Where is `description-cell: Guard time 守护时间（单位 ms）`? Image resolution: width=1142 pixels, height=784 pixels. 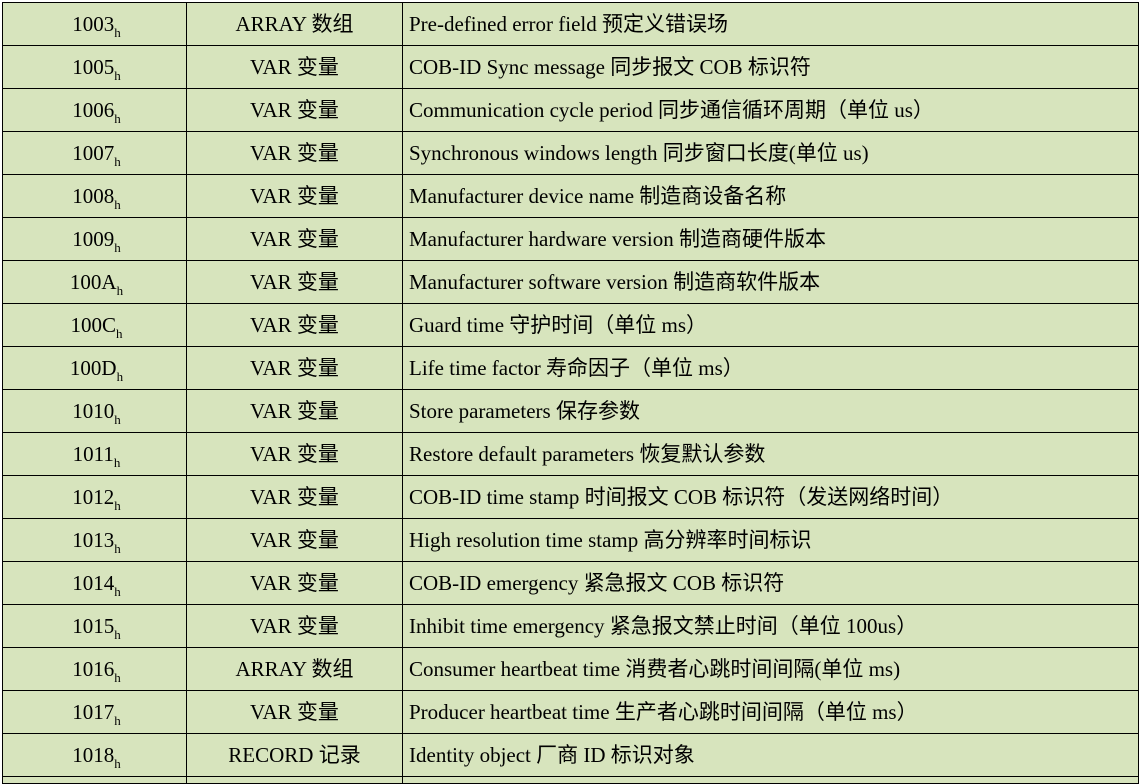
description-cell: Guard time 守护时间（单位 ms） is located at coordinates (770, 325).